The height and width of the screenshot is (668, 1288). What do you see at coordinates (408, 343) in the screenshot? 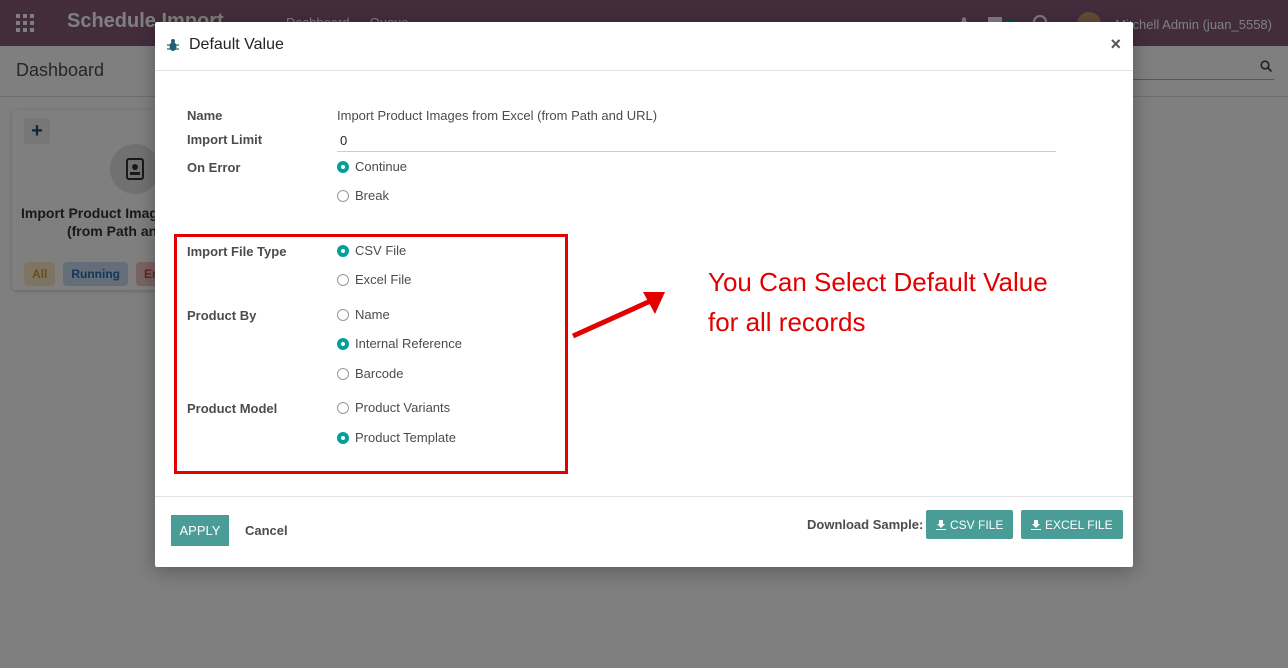
I see `radio-label: Internal Reference` at bounding box center [408, 343].